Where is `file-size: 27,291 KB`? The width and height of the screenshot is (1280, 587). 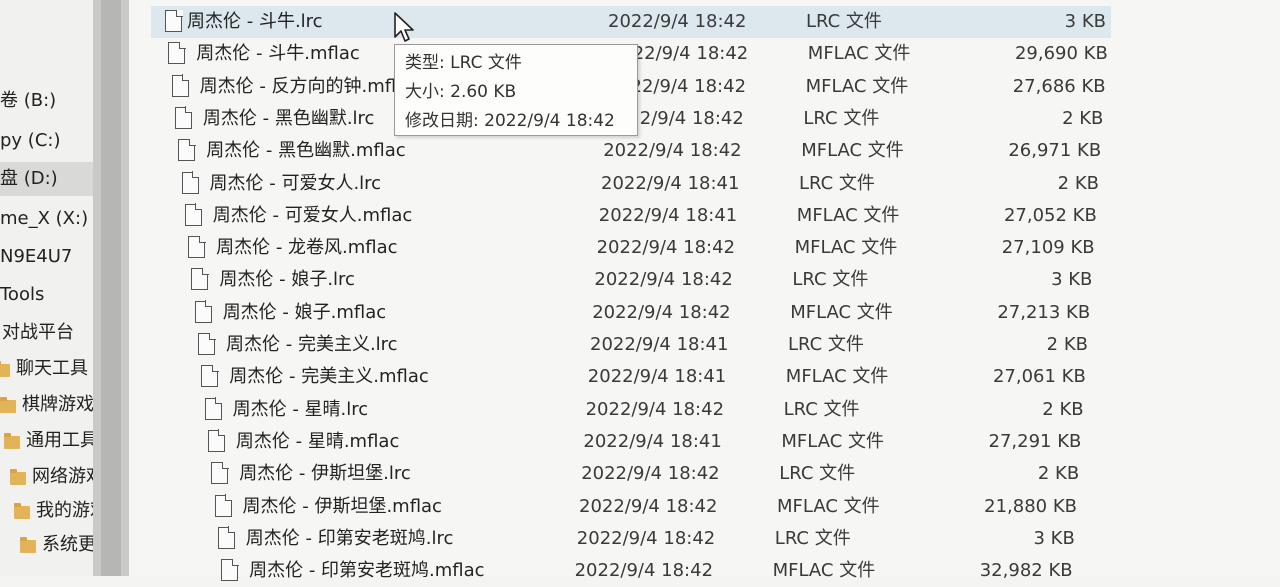 file-size: 27,291 KB is located at coordinates (1035, 441).